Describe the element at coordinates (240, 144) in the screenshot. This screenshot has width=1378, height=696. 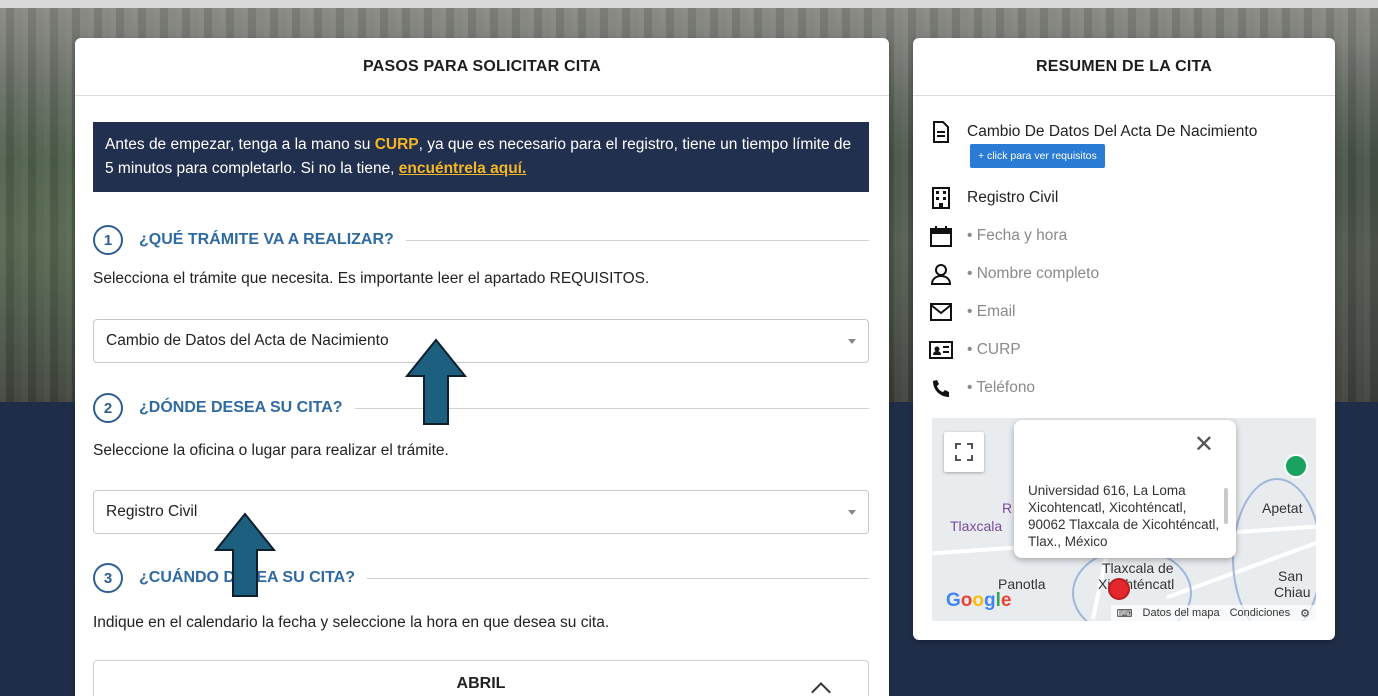
I see `notice-prefix: Antes de empezar, tenga a la mano su` at that location.